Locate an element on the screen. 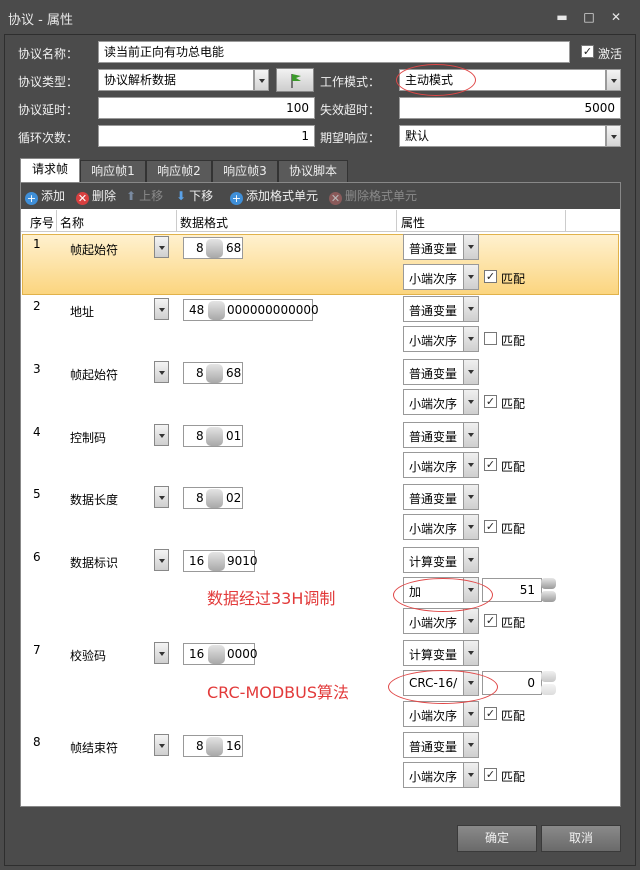  data-format-field: 8 16 is located at coordinates (213, 746).